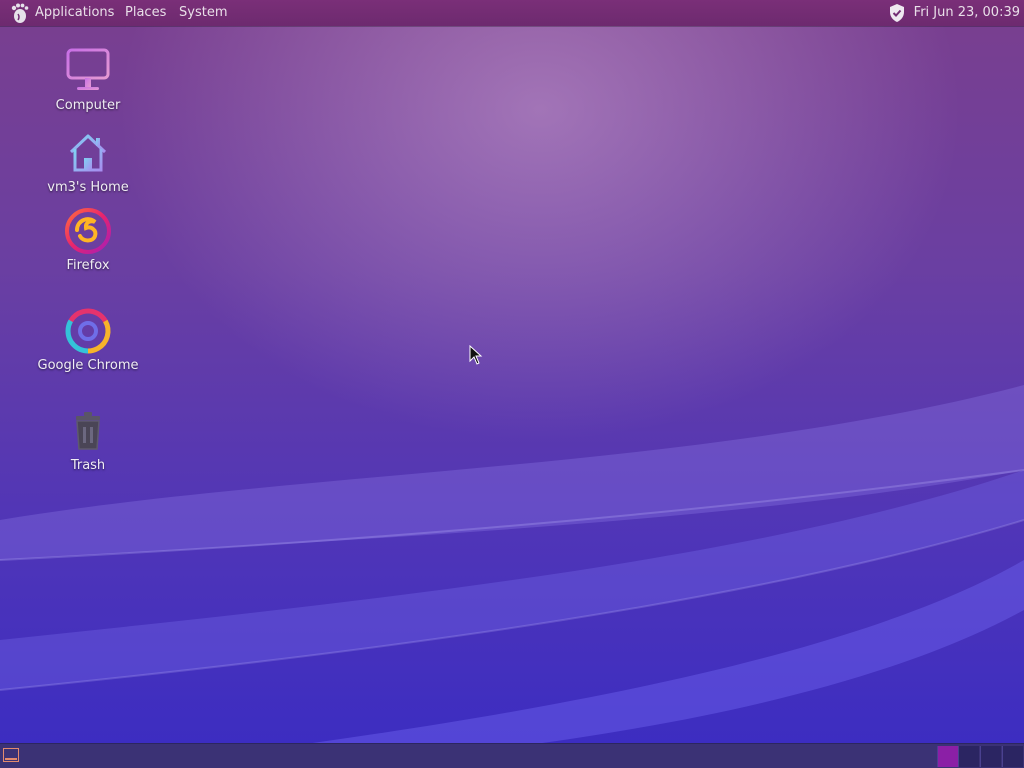  I want to click on desktop-icon-firefox: Firefox, so click(88, 239).